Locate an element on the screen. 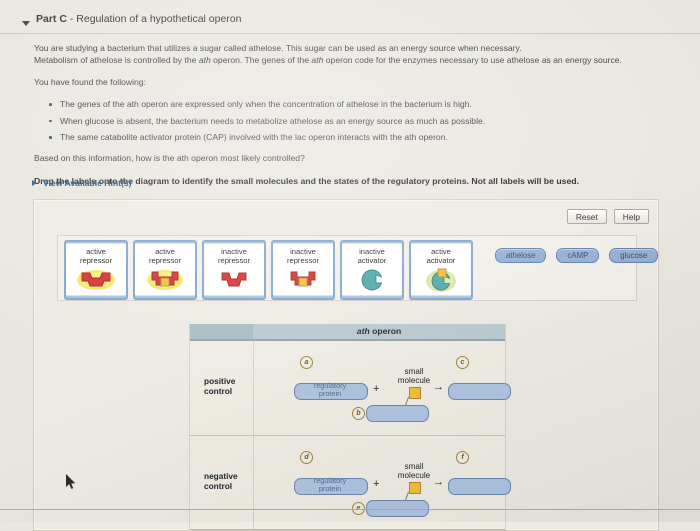 The image size is (700, 531). row-label-line1: negative is located at coordinates (221, 476).